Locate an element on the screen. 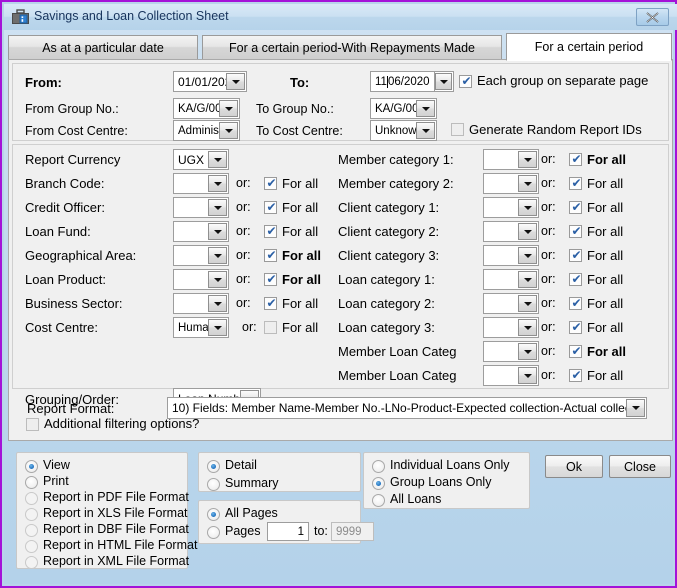  generate-random-report-ids-label: Generate Random Report IDs is located at coordinates (555, 129).